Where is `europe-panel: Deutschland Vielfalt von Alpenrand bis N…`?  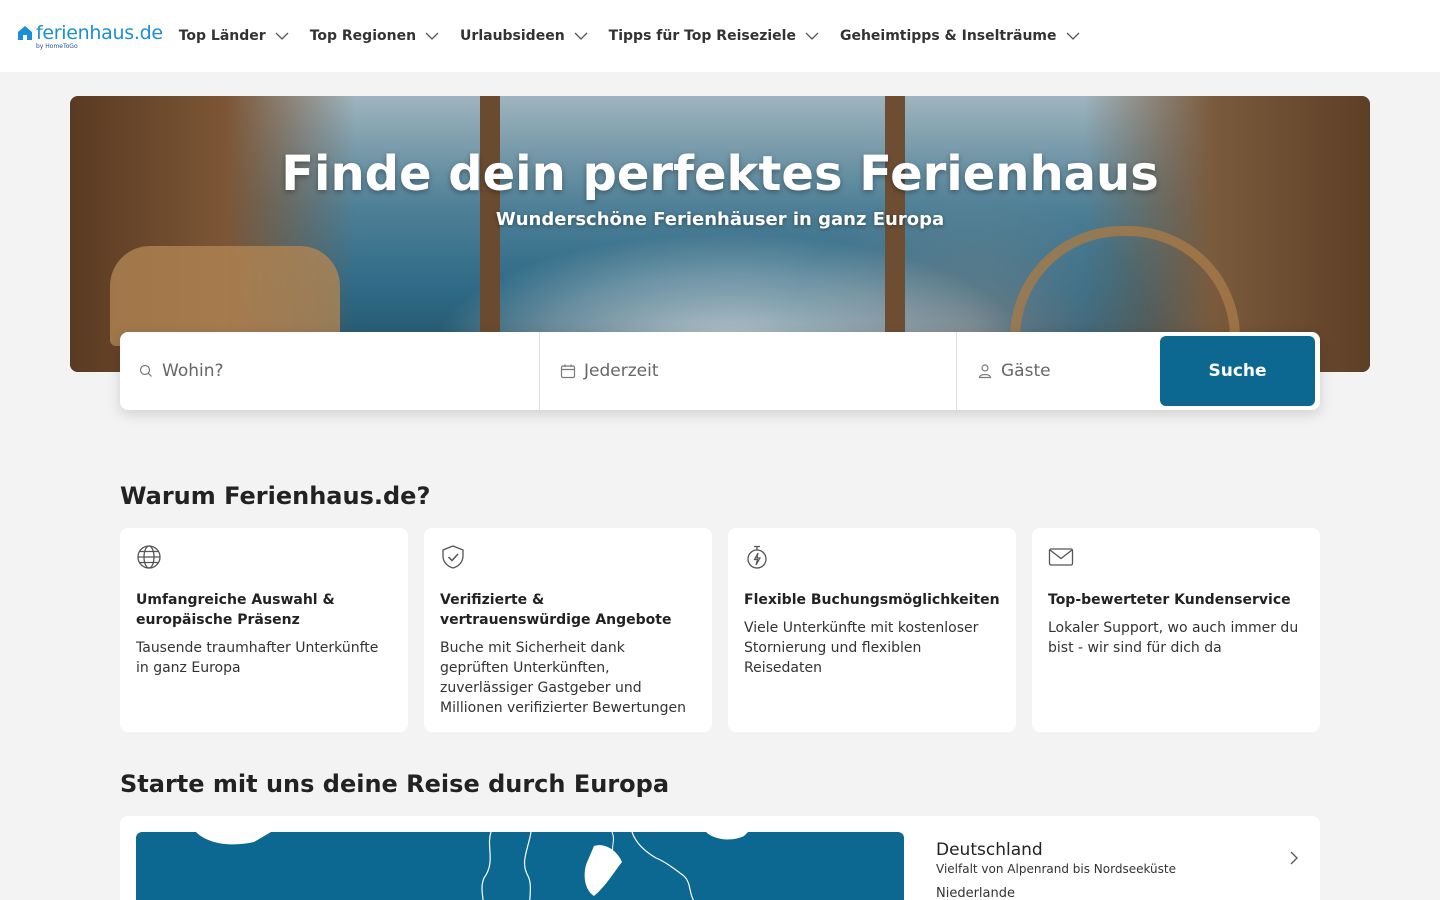
europe-panel: Deutschland Vielfalt von Alpenrand bis N… is located at coordinates (720, 858).